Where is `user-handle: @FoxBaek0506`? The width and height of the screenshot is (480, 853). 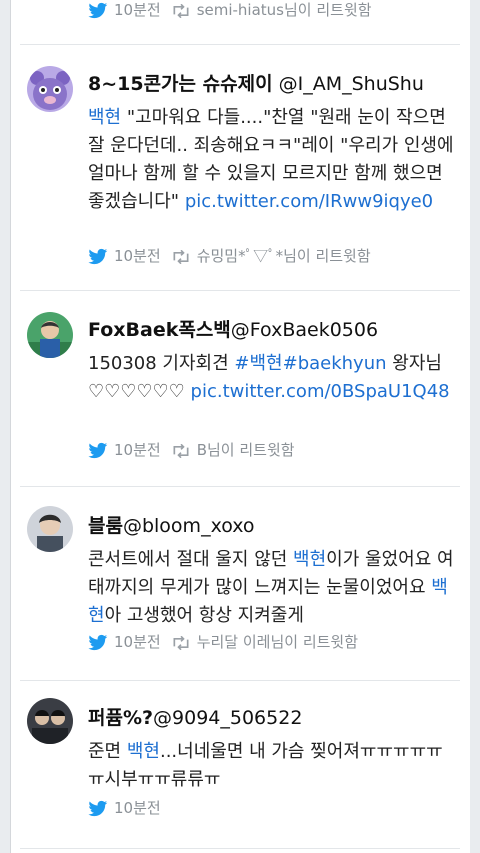 user-handle: @FoxBaek0506 is located at coordinates (304, 330).